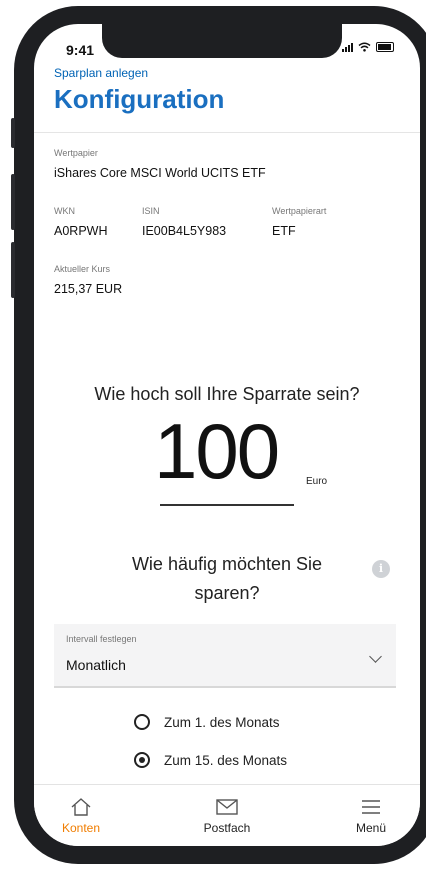  What do you see at coordinates (227, 593) in the screenshot?
I see `frequency-question-line2: sparen?` at bounding box center [227, 593].